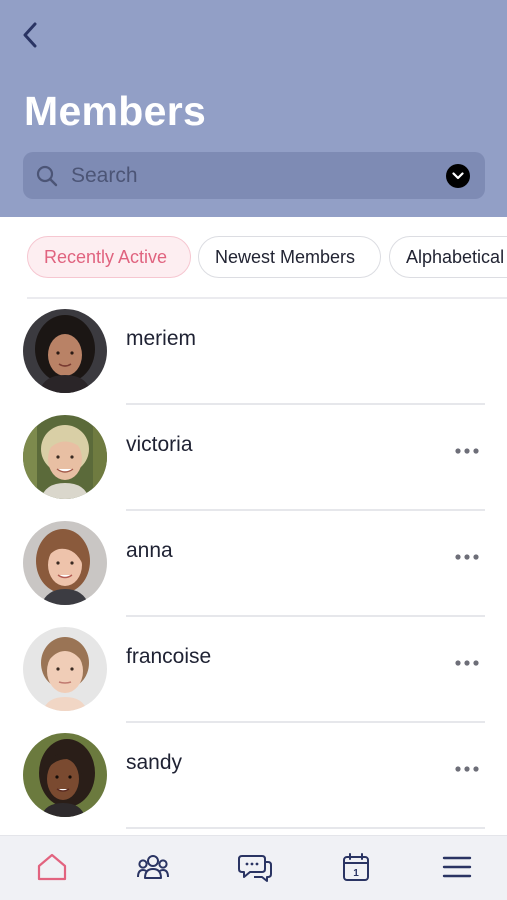 The width and height of the screenshot is (507, 900). What do you see at coordinates (253, 458) in the screenshot?
I see `list-item: victoria` at bounding box center [253, 458].